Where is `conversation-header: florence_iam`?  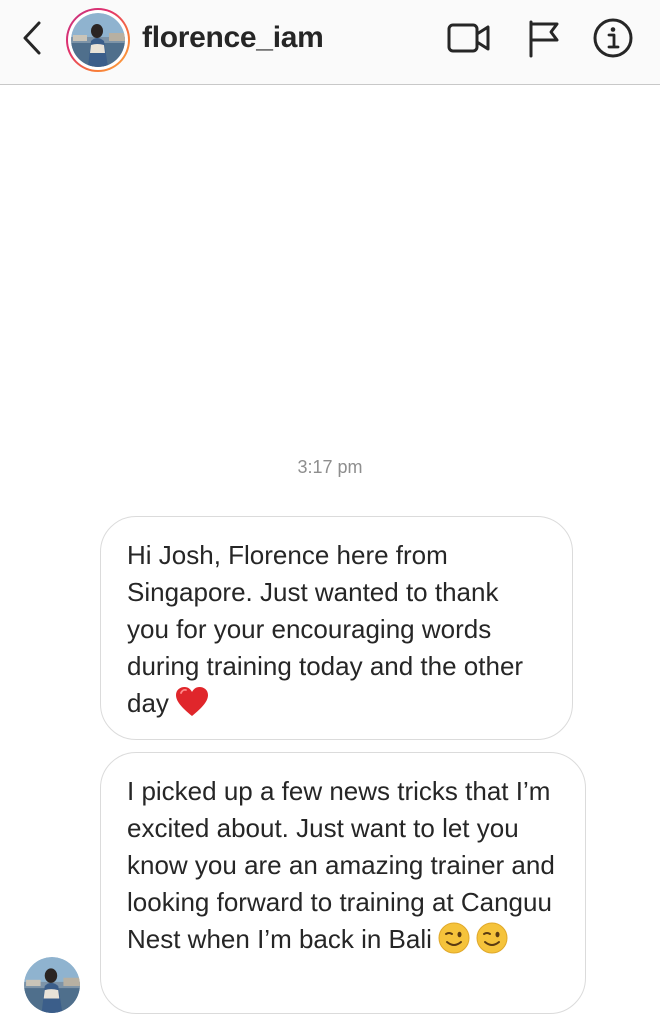
conversation-header: florence_iam is located at coordinates (330, 42).